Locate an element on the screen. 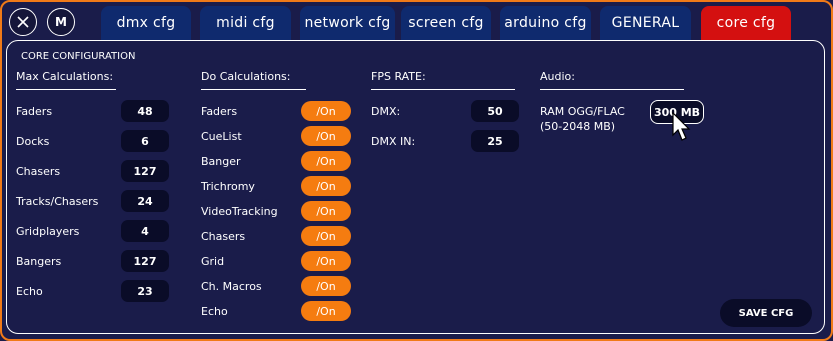 This screenshot has width=833, height=341. fps-dmx-in-value: 25 is located at coordinates (495, 141).